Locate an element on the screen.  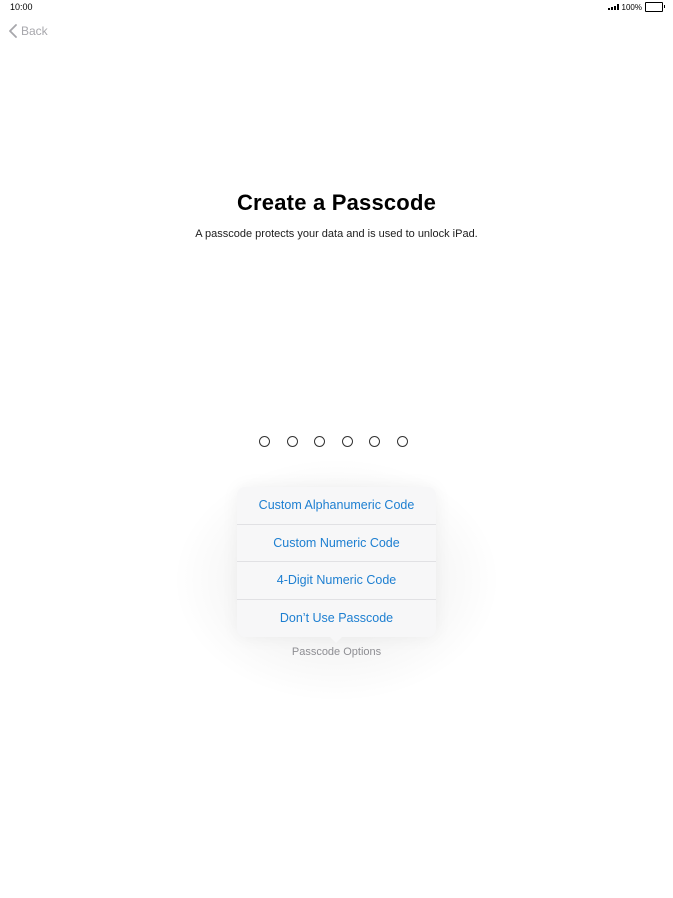
battery-icon is located at coordinates (655, 7).